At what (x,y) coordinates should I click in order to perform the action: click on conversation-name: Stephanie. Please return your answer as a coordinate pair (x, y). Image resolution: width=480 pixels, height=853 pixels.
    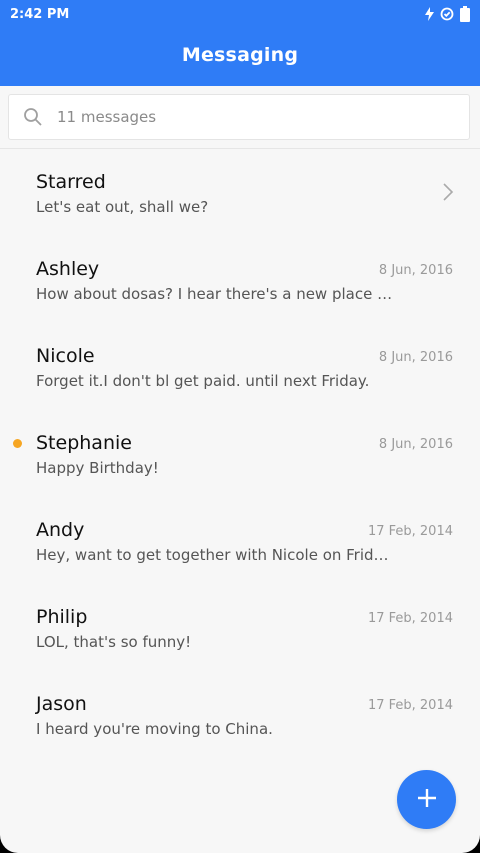
    Looking at the image, I should click on (84, 443).